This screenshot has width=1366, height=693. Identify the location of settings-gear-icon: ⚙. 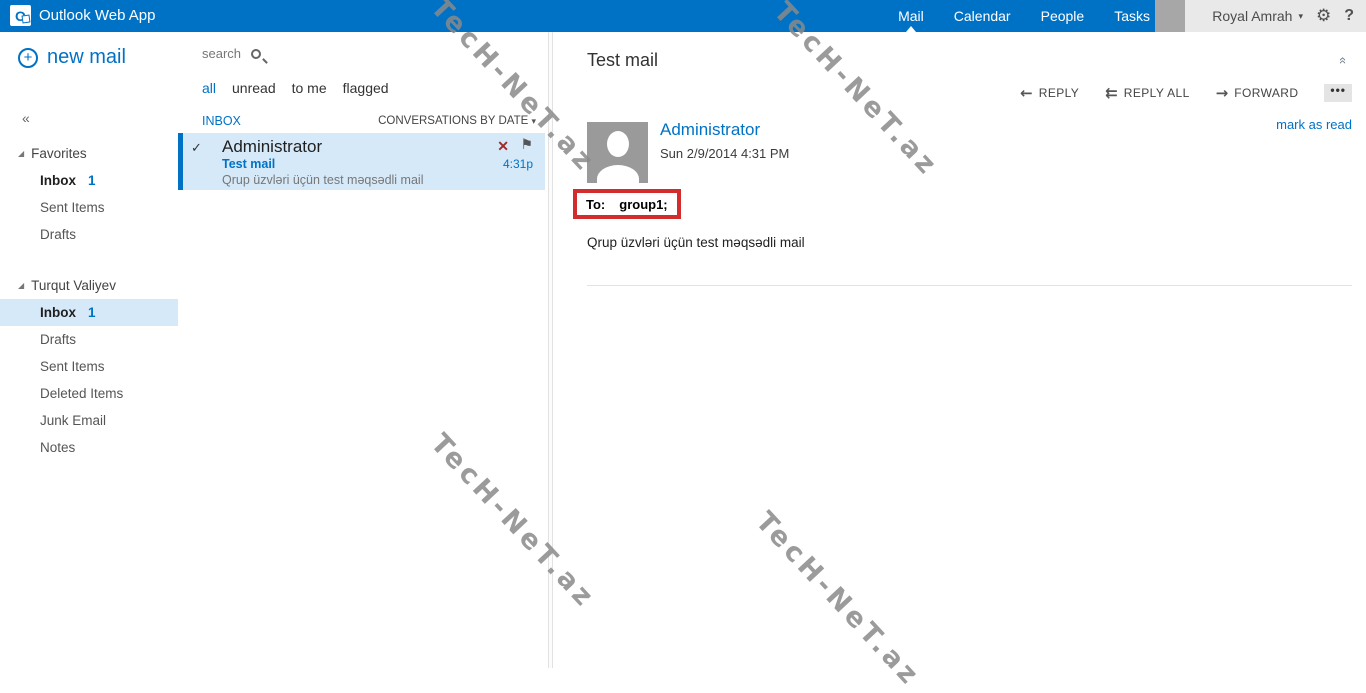
(1323, 16).